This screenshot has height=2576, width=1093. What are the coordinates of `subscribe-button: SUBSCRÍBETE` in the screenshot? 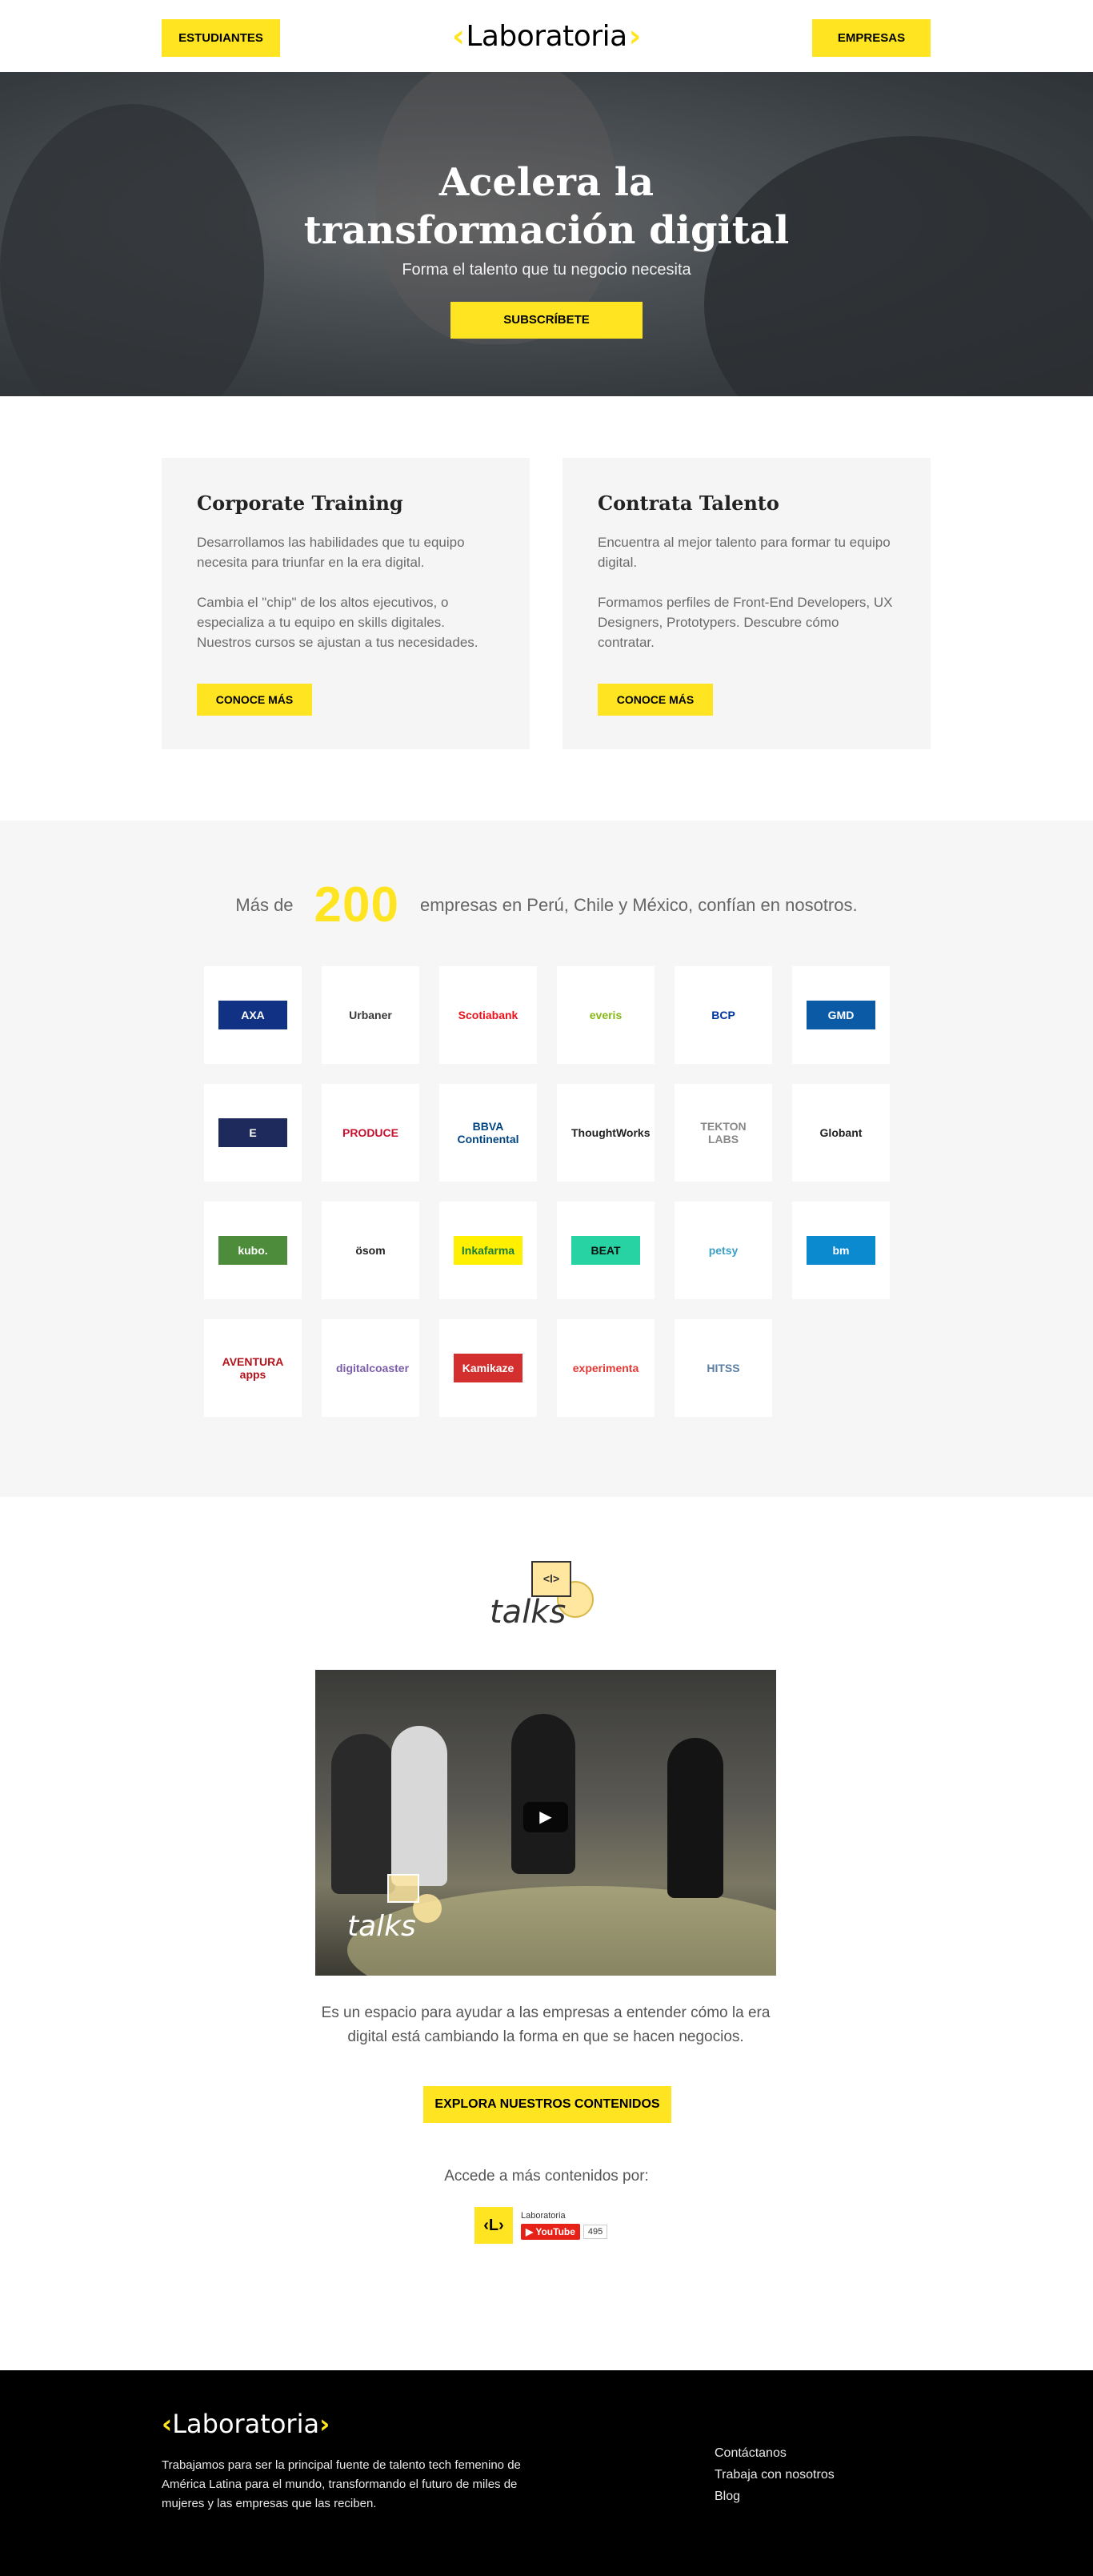 It's located at (546, 320).